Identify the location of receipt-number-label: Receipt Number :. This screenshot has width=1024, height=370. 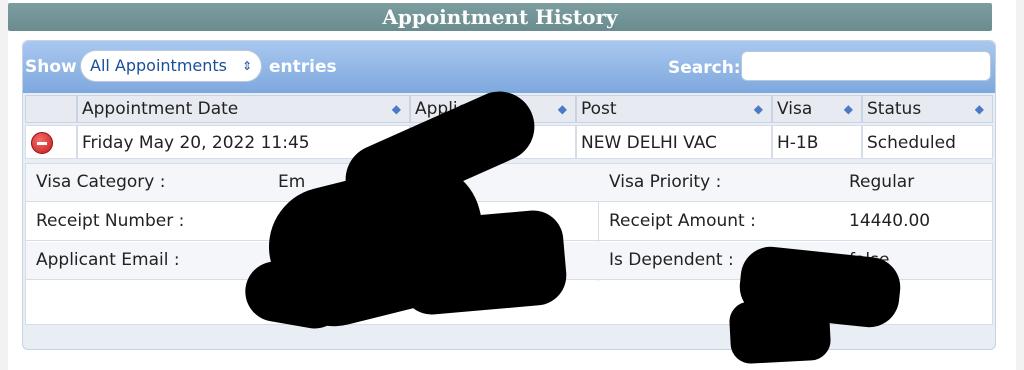
(110, 221).